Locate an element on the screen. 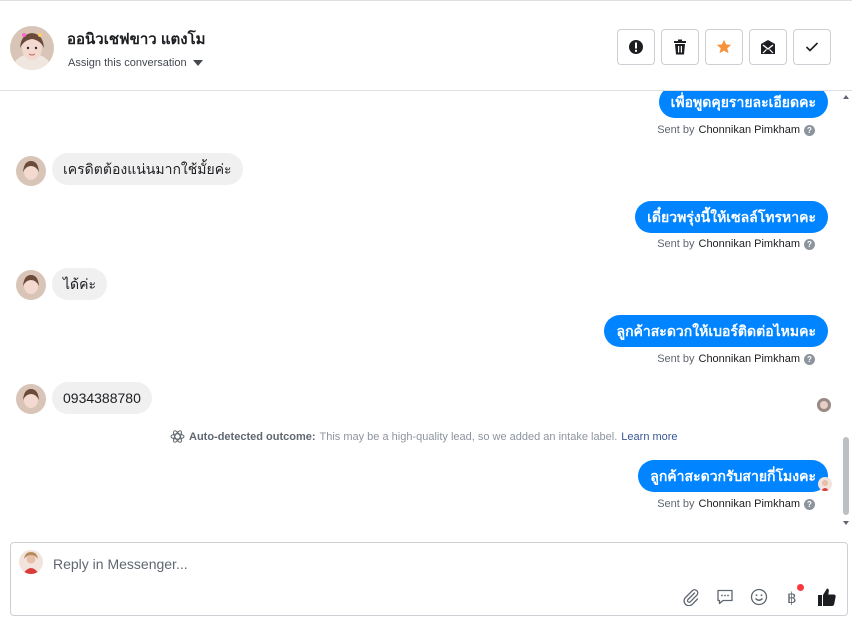 The height and width of the screenshot is (622, 852). mark-spam-button is located at coordinates (636, 47).